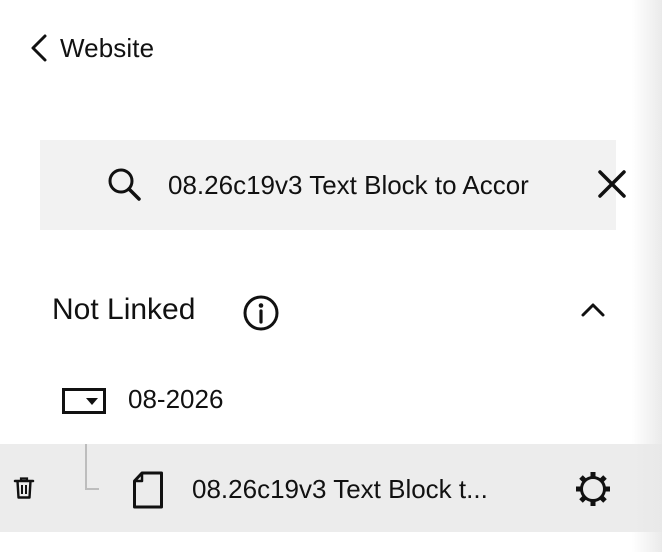  What do you see at coordinates (124, 309) in the screenshot?
I see `section-title: Not Linked` at bounding box center [124, 309].